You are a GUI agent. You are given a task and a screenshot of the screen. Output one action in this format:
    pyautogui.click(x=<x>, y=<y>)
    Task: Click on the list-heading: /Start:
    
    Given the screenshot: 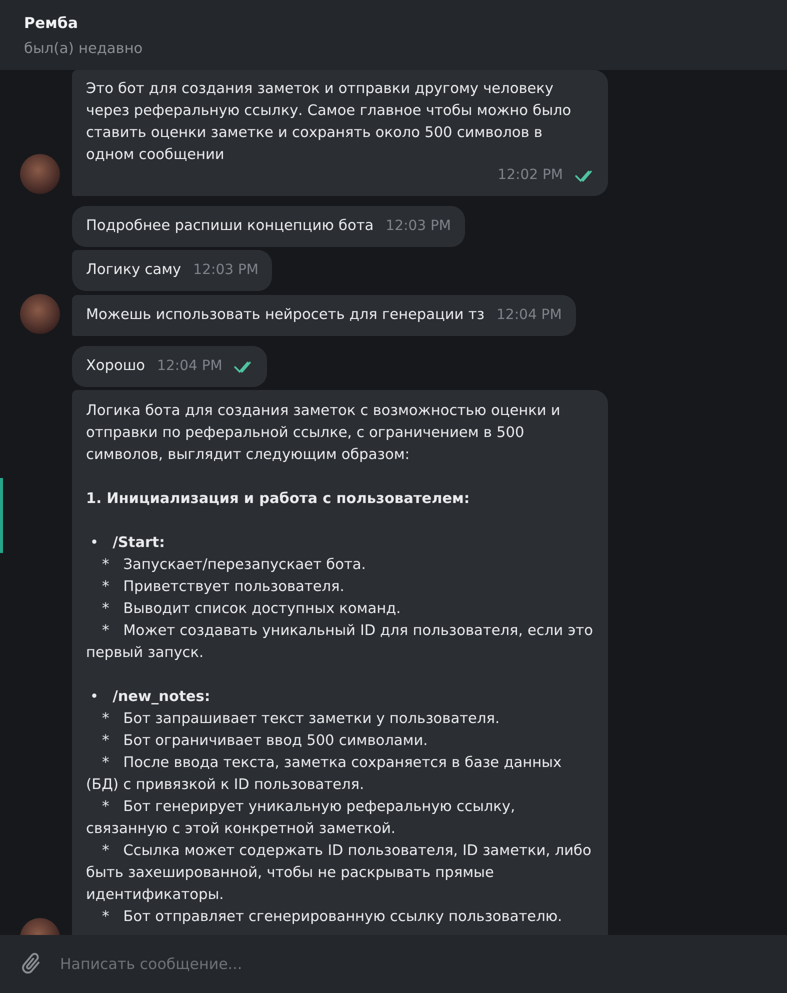 What is the action you would take?
    pyautogui.click(x=138, y=543)
    